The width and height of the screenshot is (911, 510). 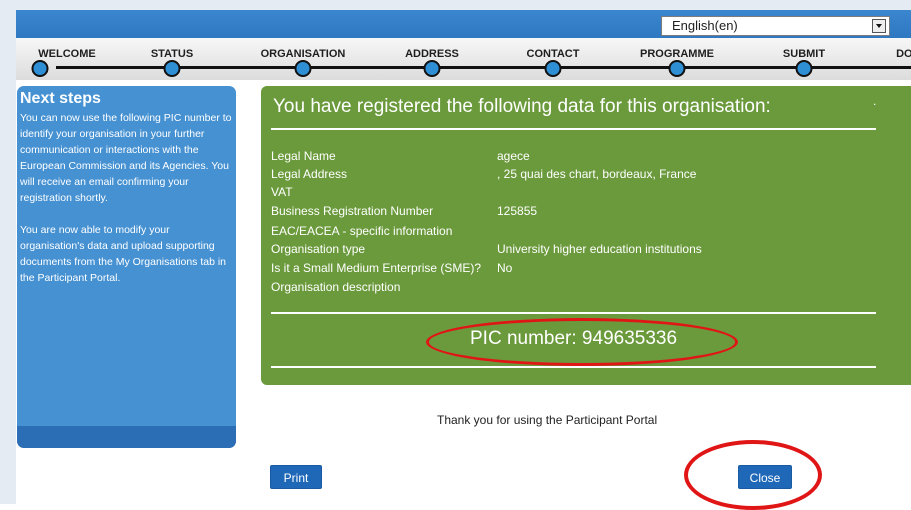 What do you see at coordinates (8, 252) in the screenshot?
I see `left-strip` at bounding box center [8, 252].